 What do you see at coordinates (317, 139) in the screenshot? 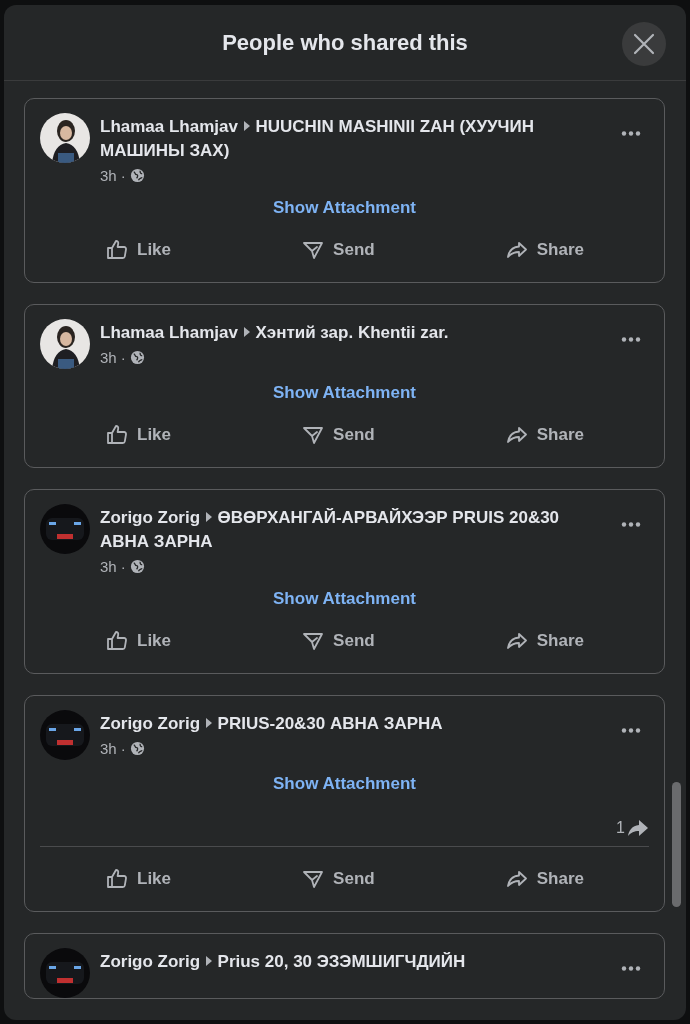
I see `post-heading: Lhamaa Lhamjav HUUCHIN MASHINII ZAH (ХУУЧИН МАШИНЫ ЗАХ)` at bounding box center [317, 139].